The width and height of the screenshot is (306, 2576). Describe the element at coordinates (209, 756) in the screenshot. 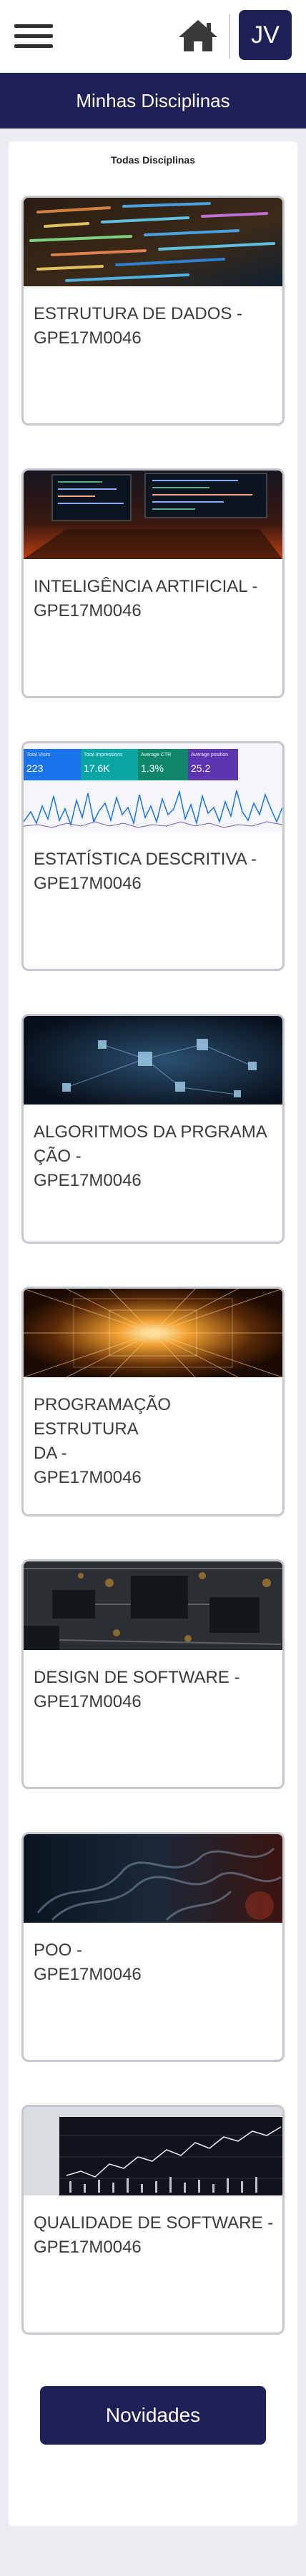

I see `stat-label: Average position` at that location.